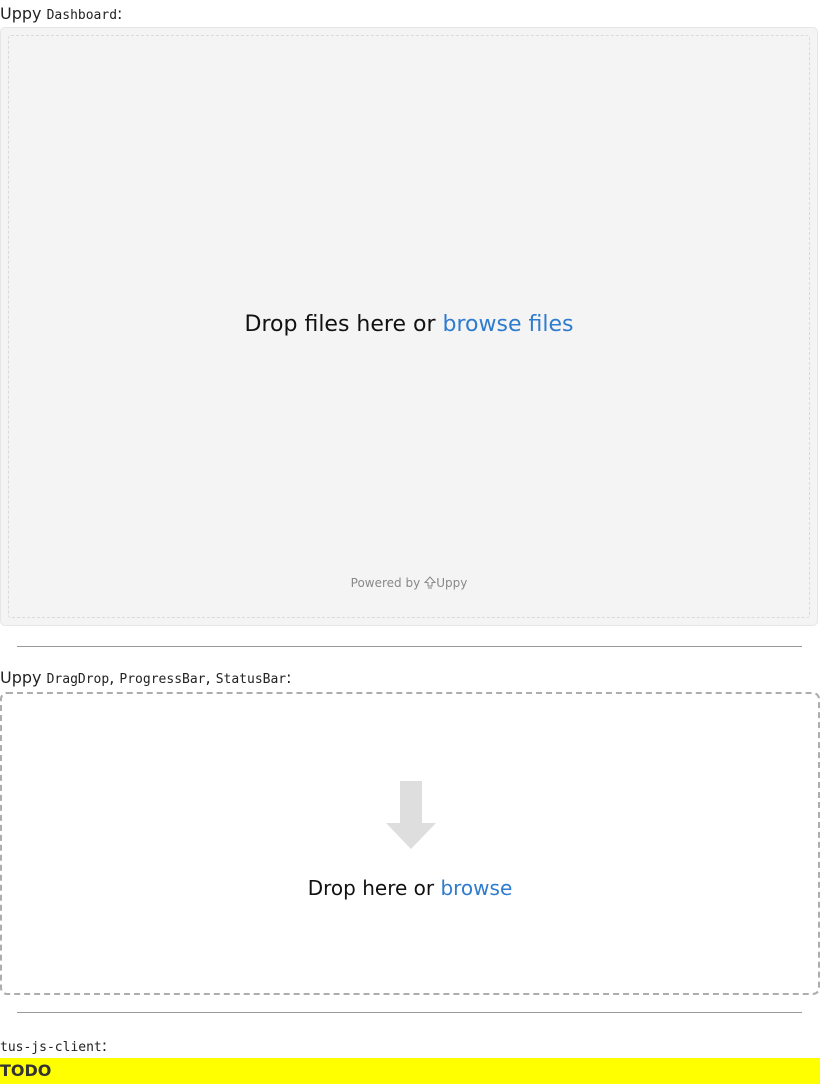 The image size is (820, 1084). Describe the element at coordinates (430, 584) in the screenshot. I see `uppy-logo-icon` at that location.